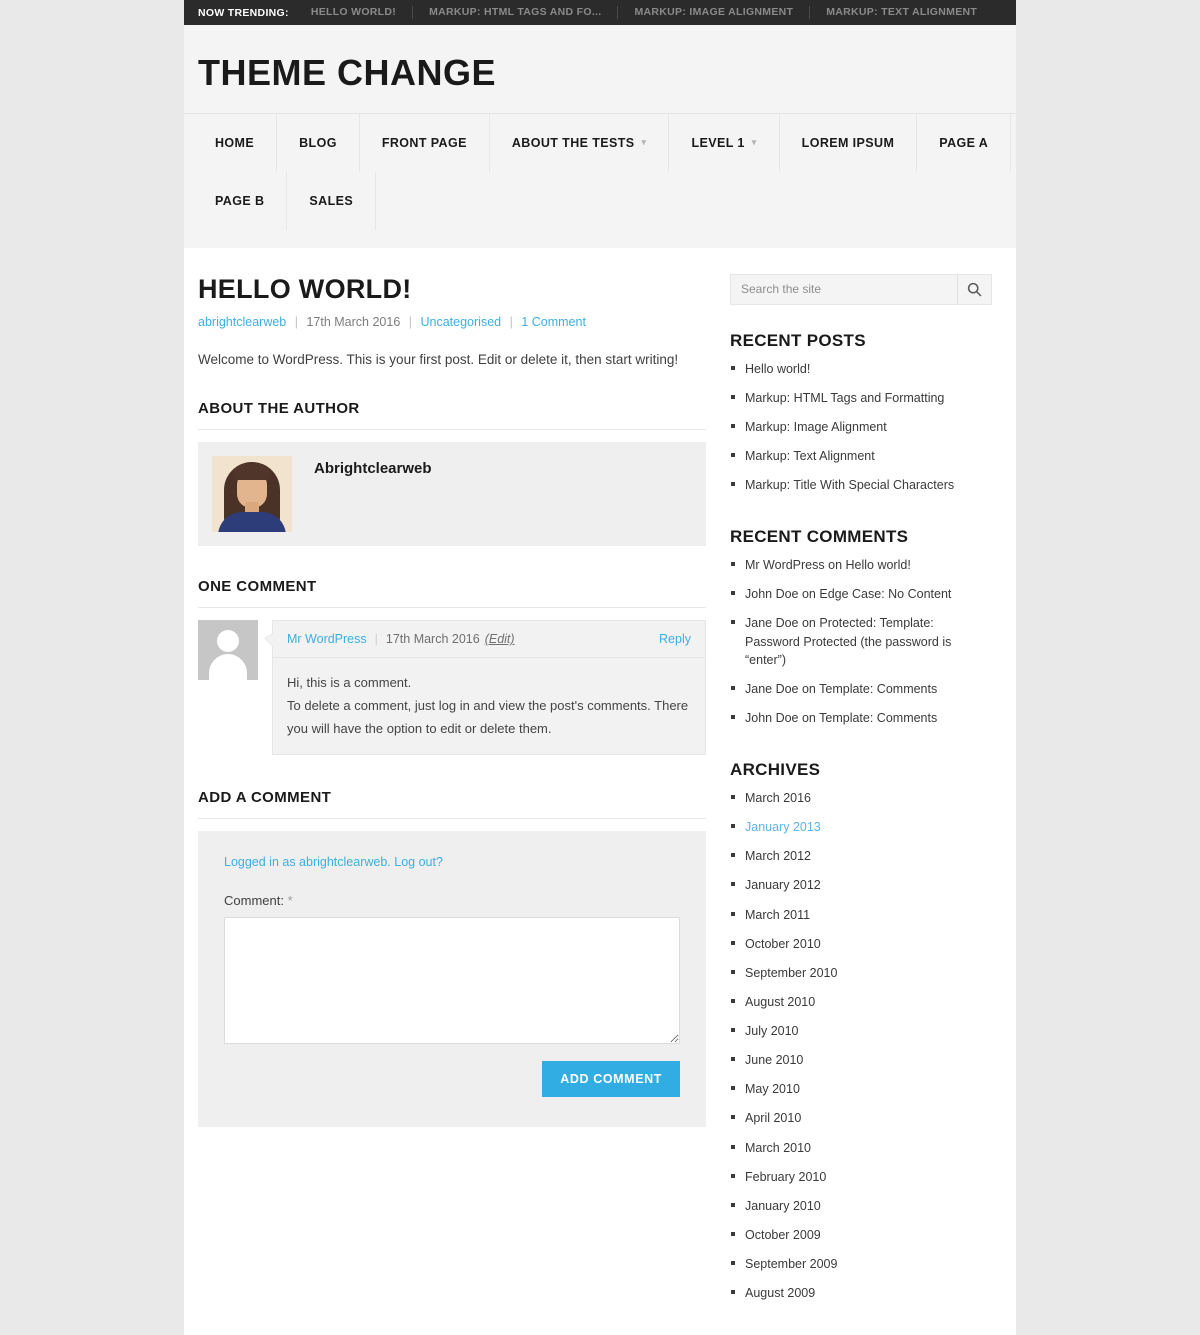 The image size is (1200, 1335). I want to click on post-comment-count-link: 1 Comment, so click(553, 322).